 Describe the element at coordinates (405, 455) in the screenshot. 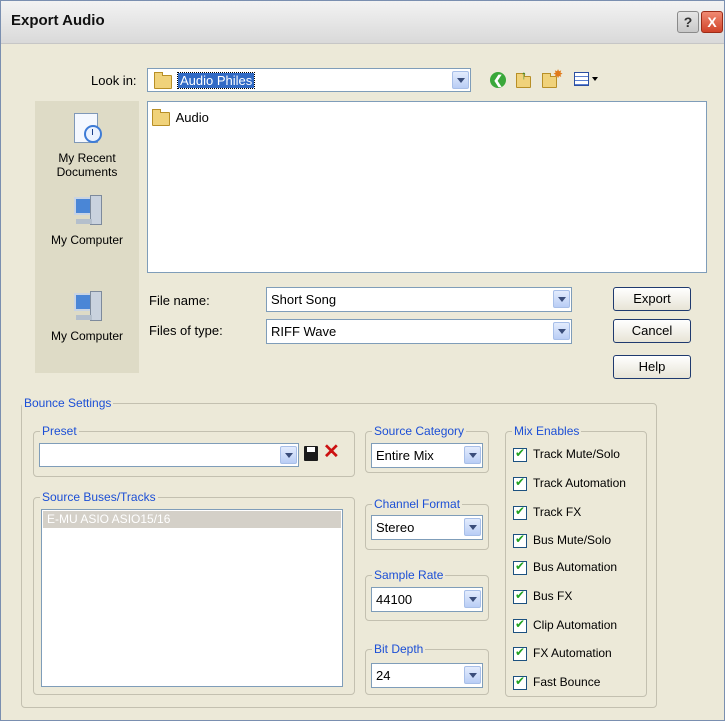

I see `source-category-value: Entire Mix` at that location.